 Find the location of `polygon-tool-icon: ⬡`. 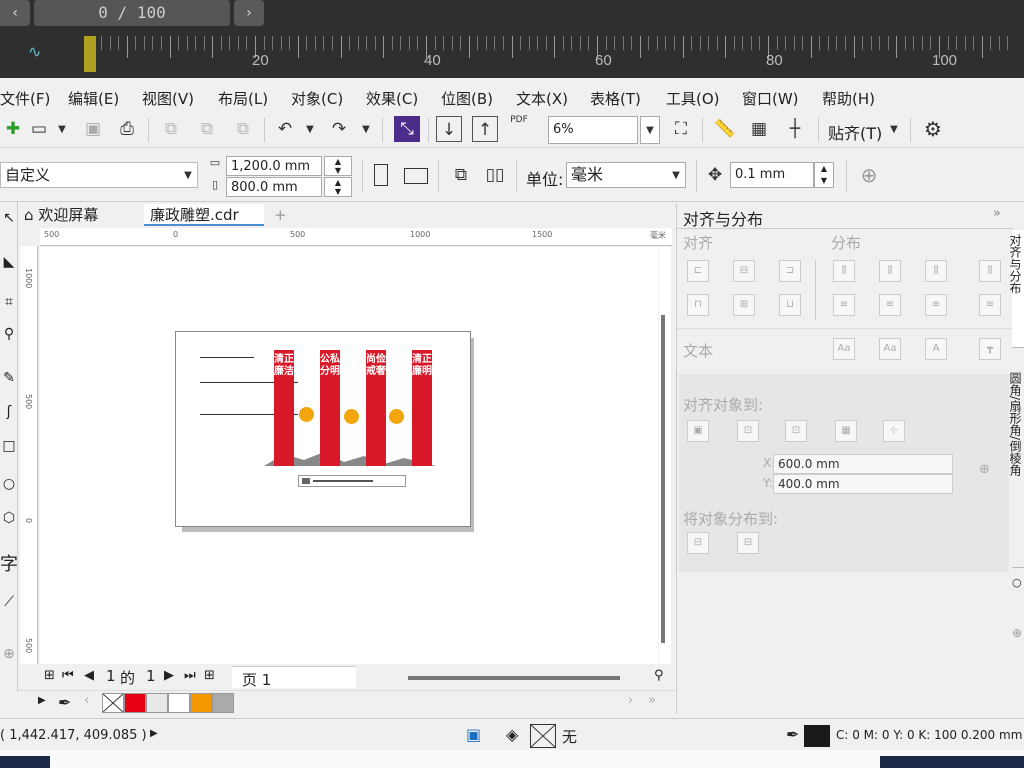

polygon-tool-icon: ⬡ is located at coordinates (9, 518).